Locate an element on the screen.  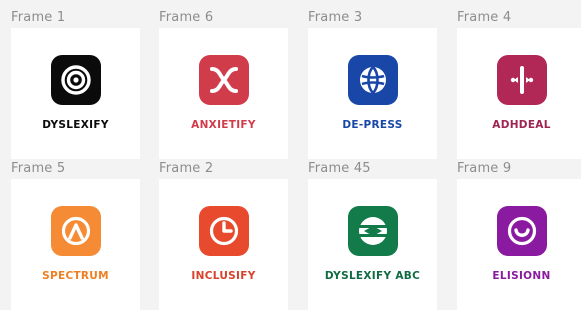
brand-name: SPECTRUM is located at coordinates (75, 276).